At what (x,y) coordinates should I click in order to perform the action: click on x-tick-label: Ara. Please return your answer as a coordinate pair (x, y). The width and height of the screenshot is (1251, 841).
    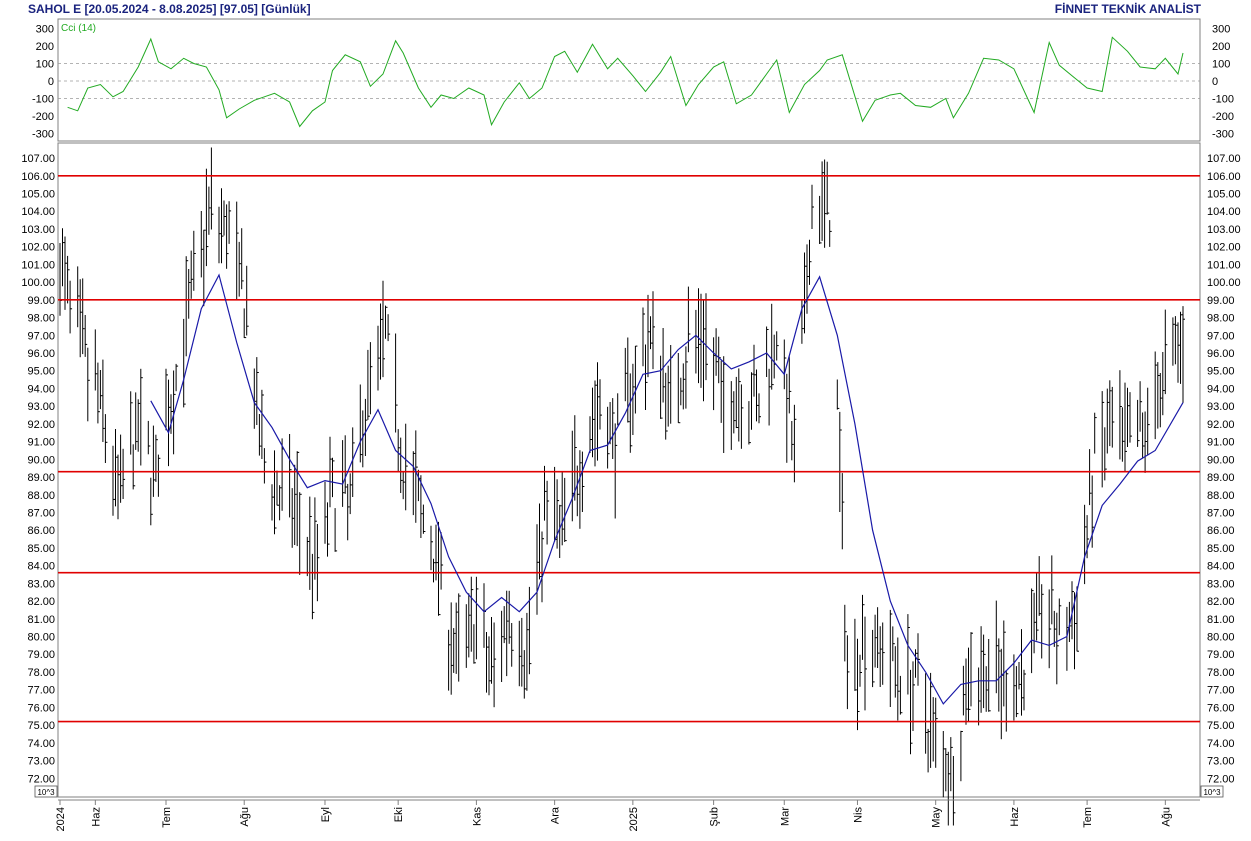
    Looking at the image, I should click on (556, 815).